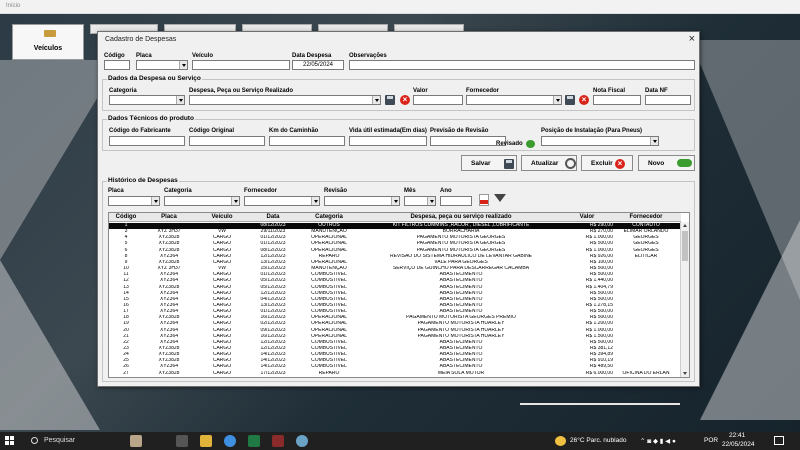 Image resolution: width=800 pixels, height=450 pixels. I want to click on fornecedor-select, so click(514, 100).